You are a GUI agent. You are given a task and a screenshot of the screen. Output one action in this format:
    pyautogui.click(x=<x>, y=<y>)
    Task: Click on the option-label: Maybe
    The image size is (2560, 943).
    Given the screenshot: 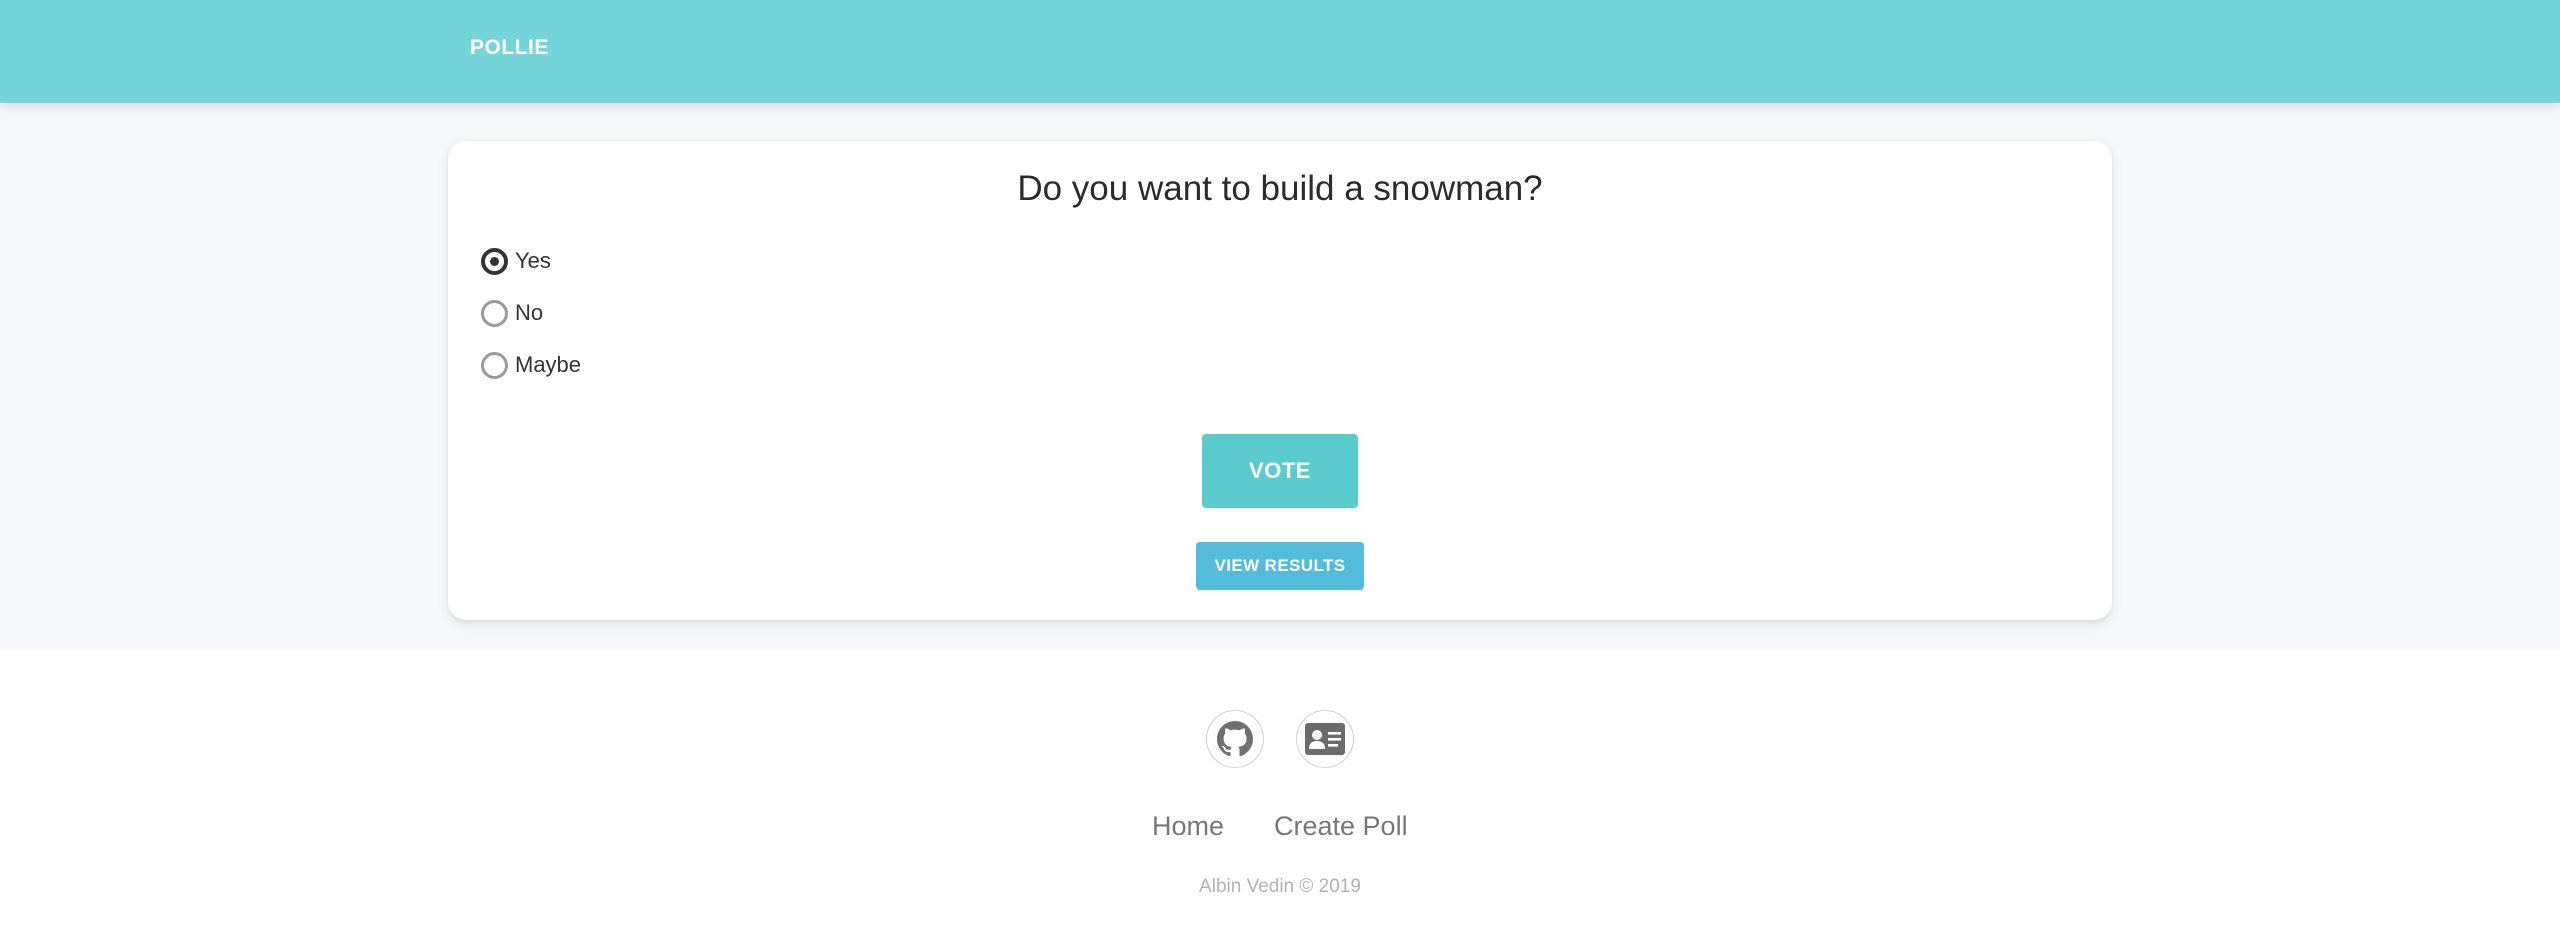 What is the action you would take?
    pyautogui.click(x=548, y=364)
    